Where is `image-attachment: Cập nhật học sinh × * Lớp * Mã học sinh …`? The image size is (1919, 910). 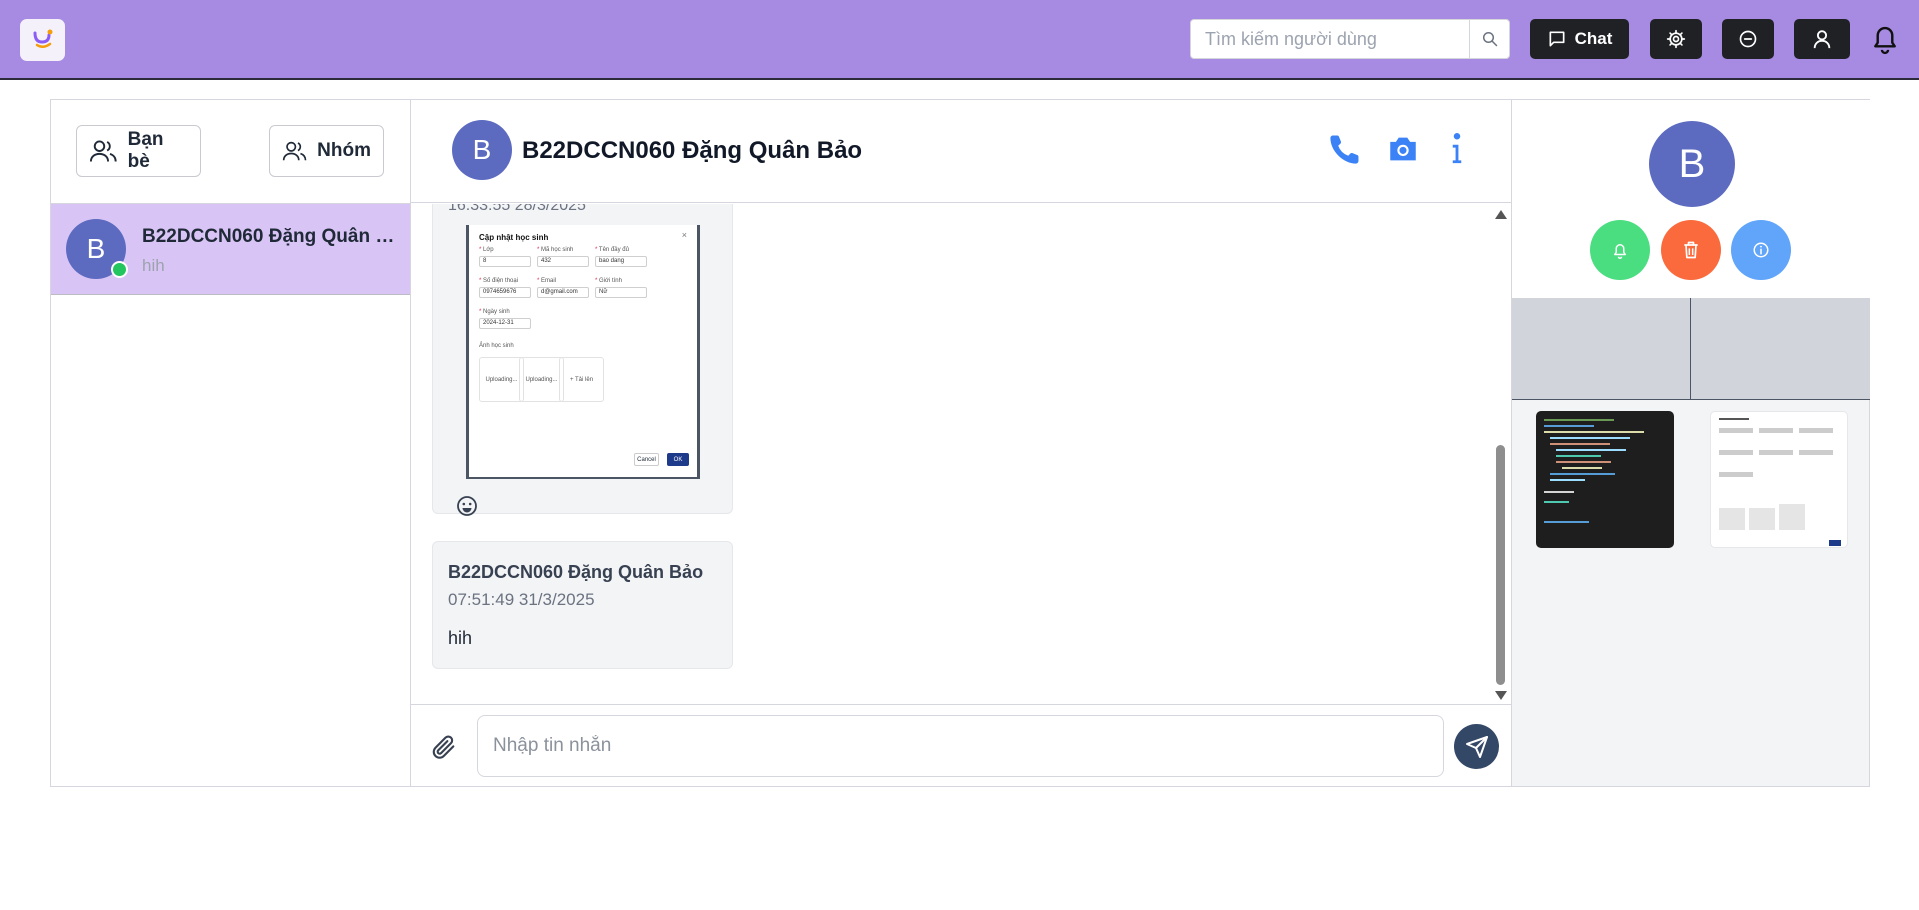
image-attachment: Cập nhật học sinh × * Lớp * Mã học sinh … is located at coordinates (583, 352).